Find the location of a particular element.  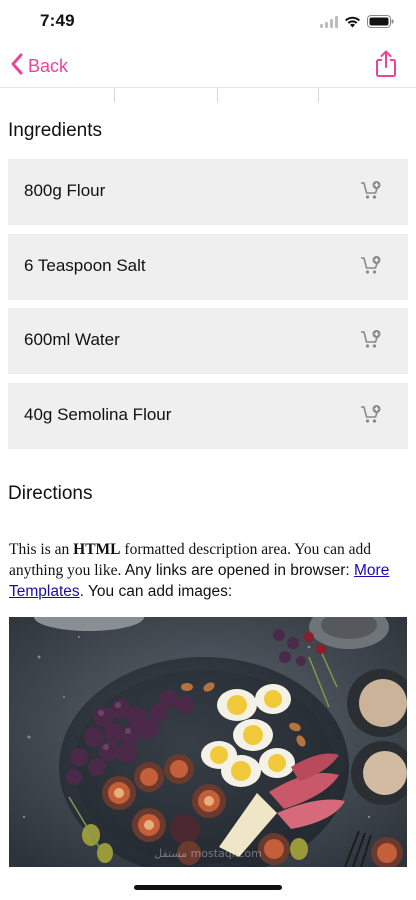

ingredient-item: 40g Semolina Flour is located at coordinates (208, 416).